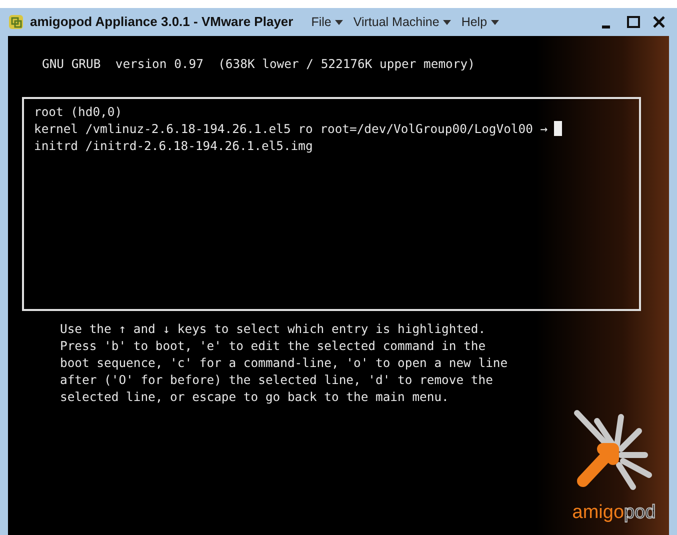 Image resolution: width=677 pixels, height=535 pixels. What do you see at coordinates (173, 146) in the screenshot?
I see `command-line: initrd /initrd-2.6.18-194.26.1.el5.img` at bounding box center [173, 146].